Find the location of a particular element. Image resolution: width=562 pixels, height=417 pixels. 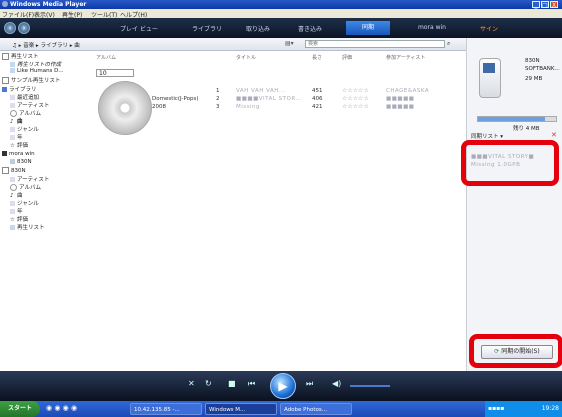

sync-list-item: ■■■VITAL STORY■ is located at coordinates (502, 157).